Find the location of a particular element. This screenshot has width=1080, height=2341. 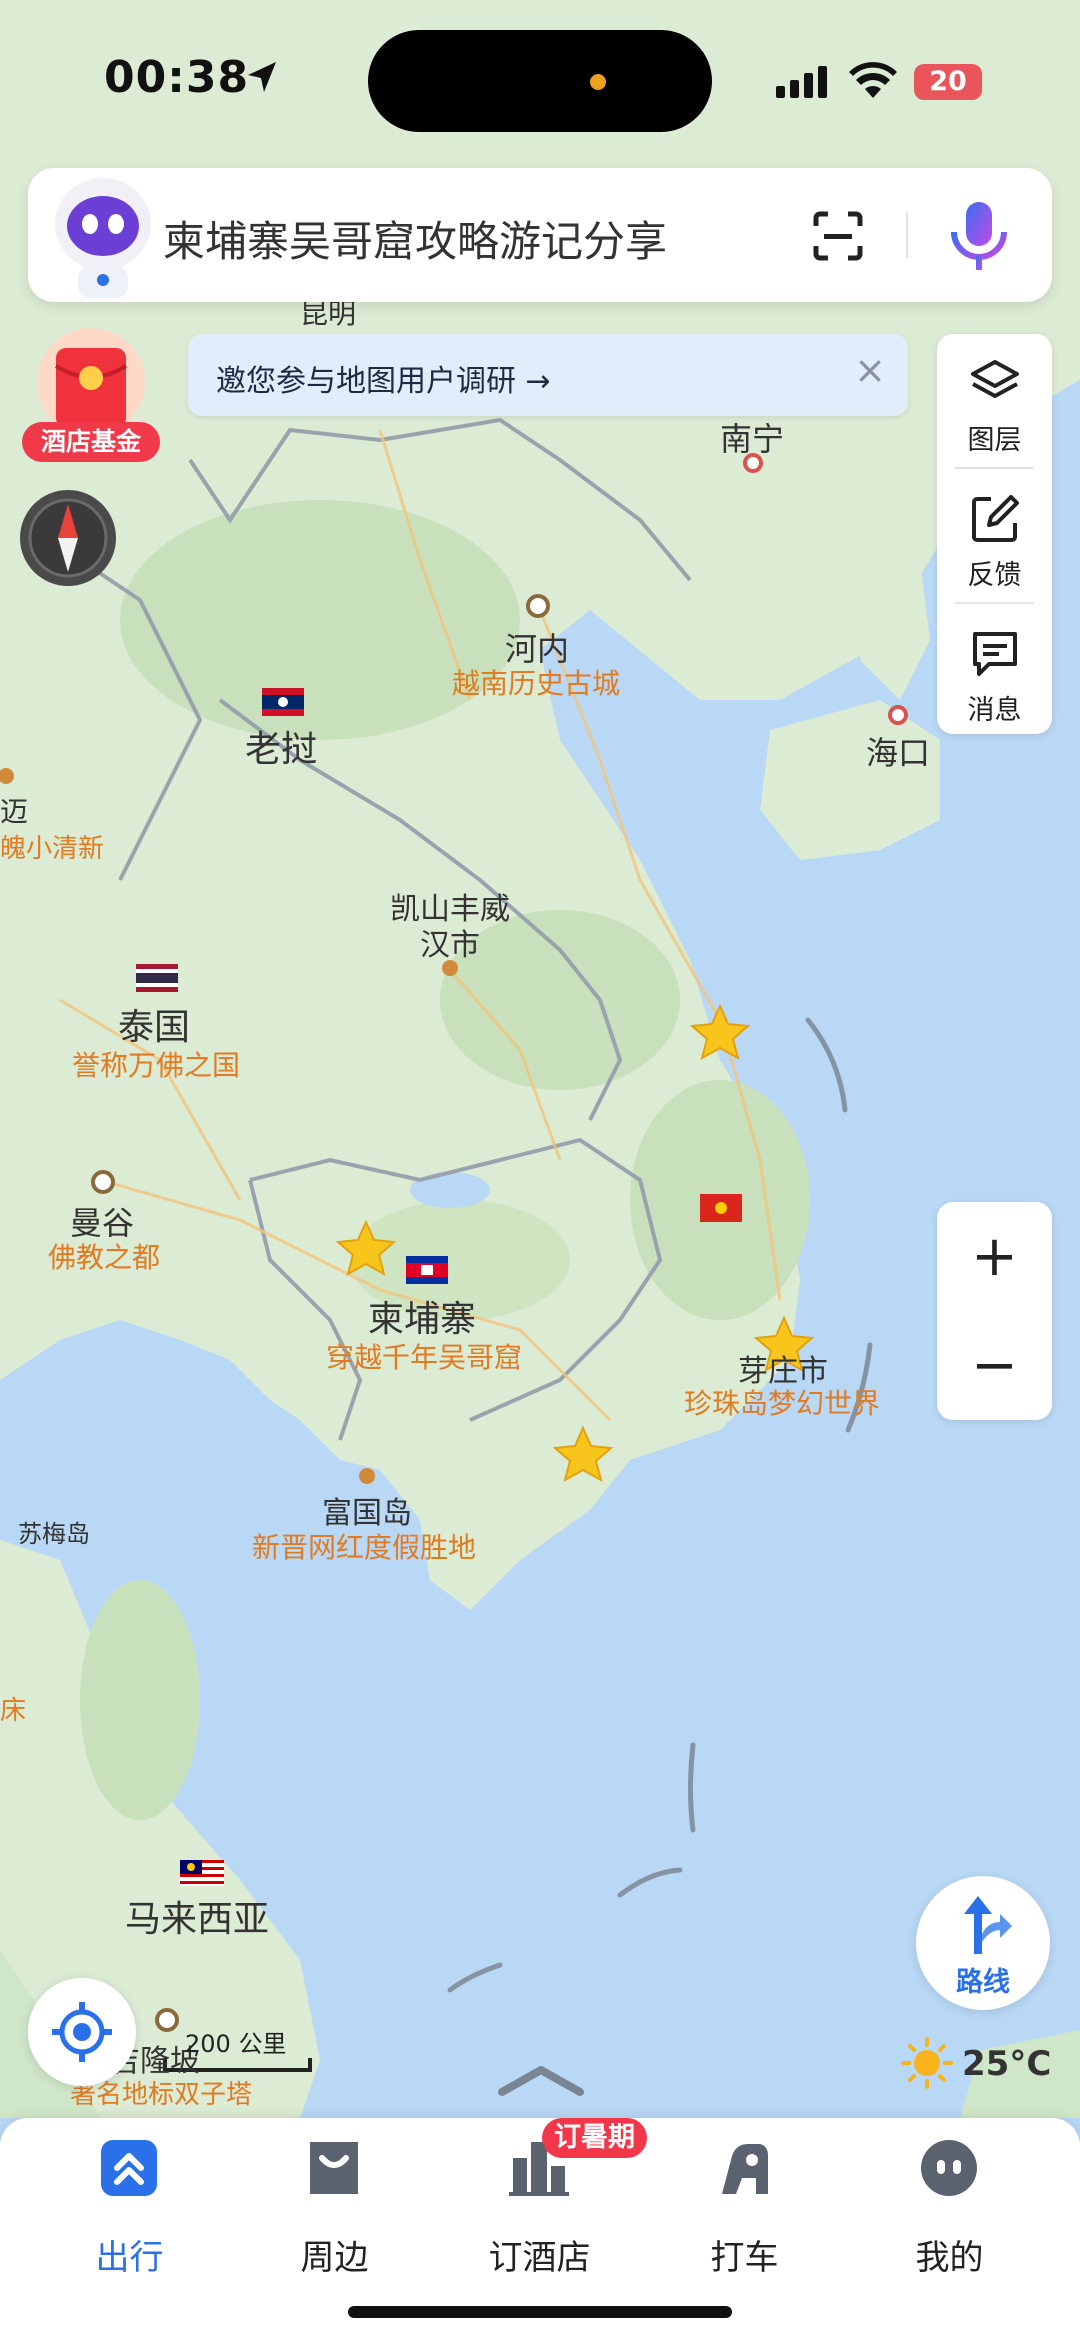

layers-button: 图层 is located at coordinates (994, 400).